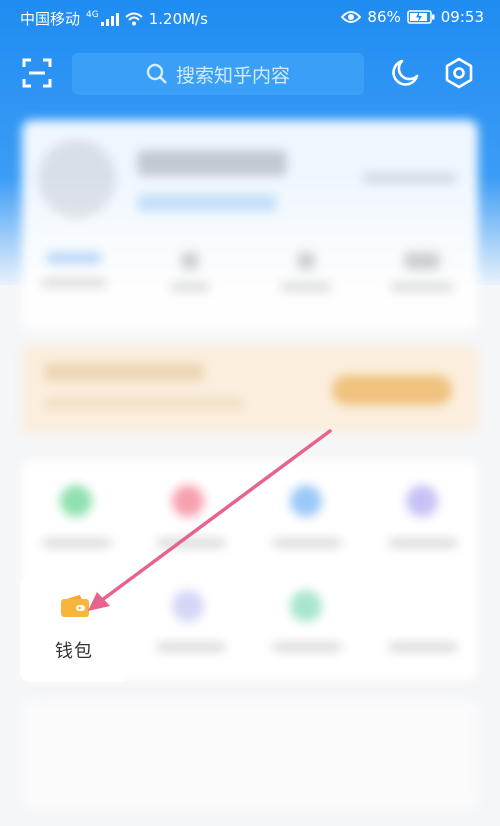 The width and height of the screenshot is (500, 826). What do you see at coordinates (462, 17) in the screenshot?
I see `clock-time: 09:53` at bounding box center [462, 17].